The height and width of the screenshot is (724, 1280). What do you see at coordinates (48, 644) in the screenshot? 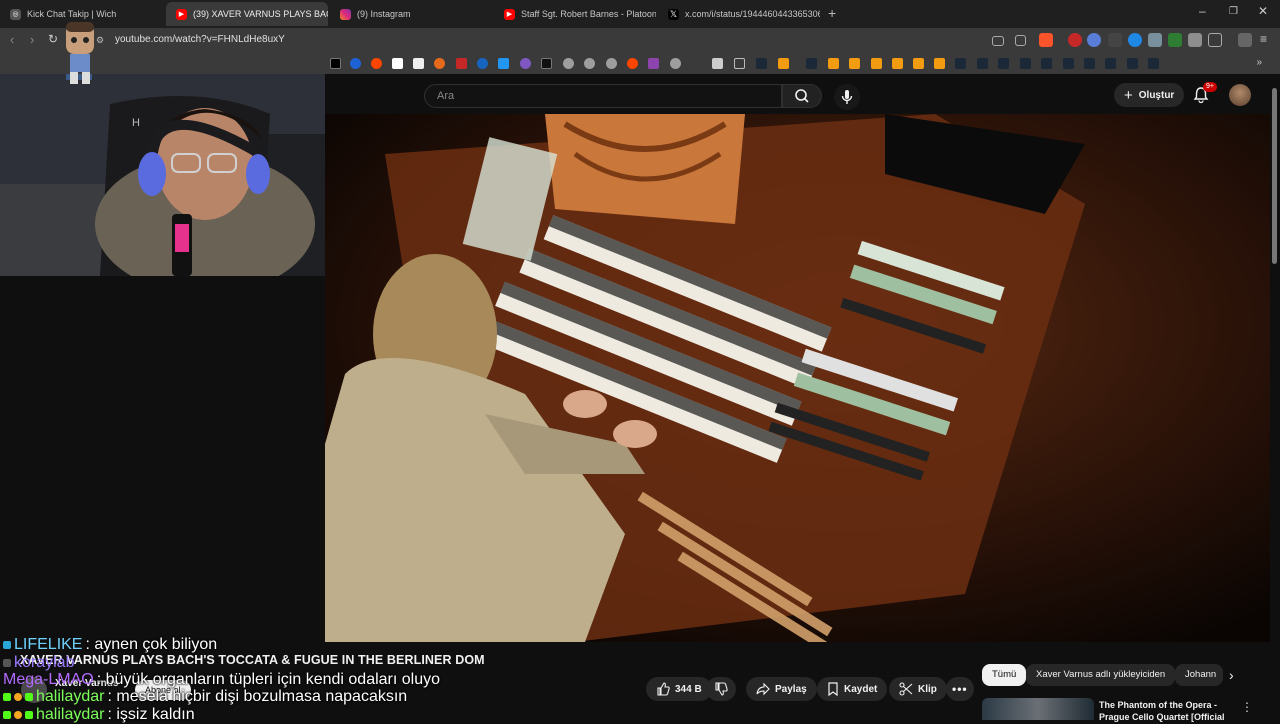
I see `chat-username: LIFELIKE` at bounding box center [48, 644].